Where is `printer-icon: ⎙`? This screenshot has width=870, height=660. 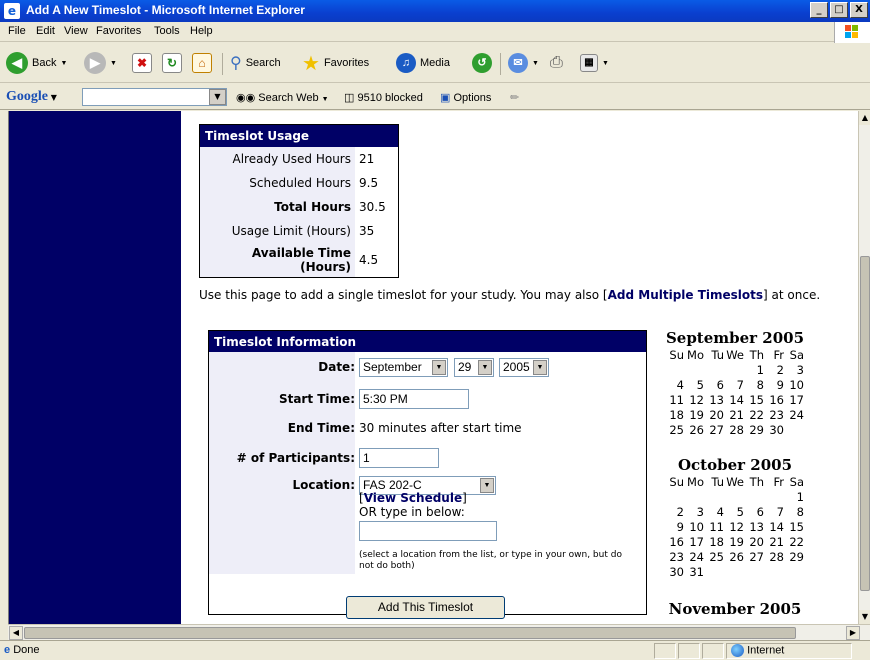
printer-icon: ⎙ is located at coordinates (556, 62).